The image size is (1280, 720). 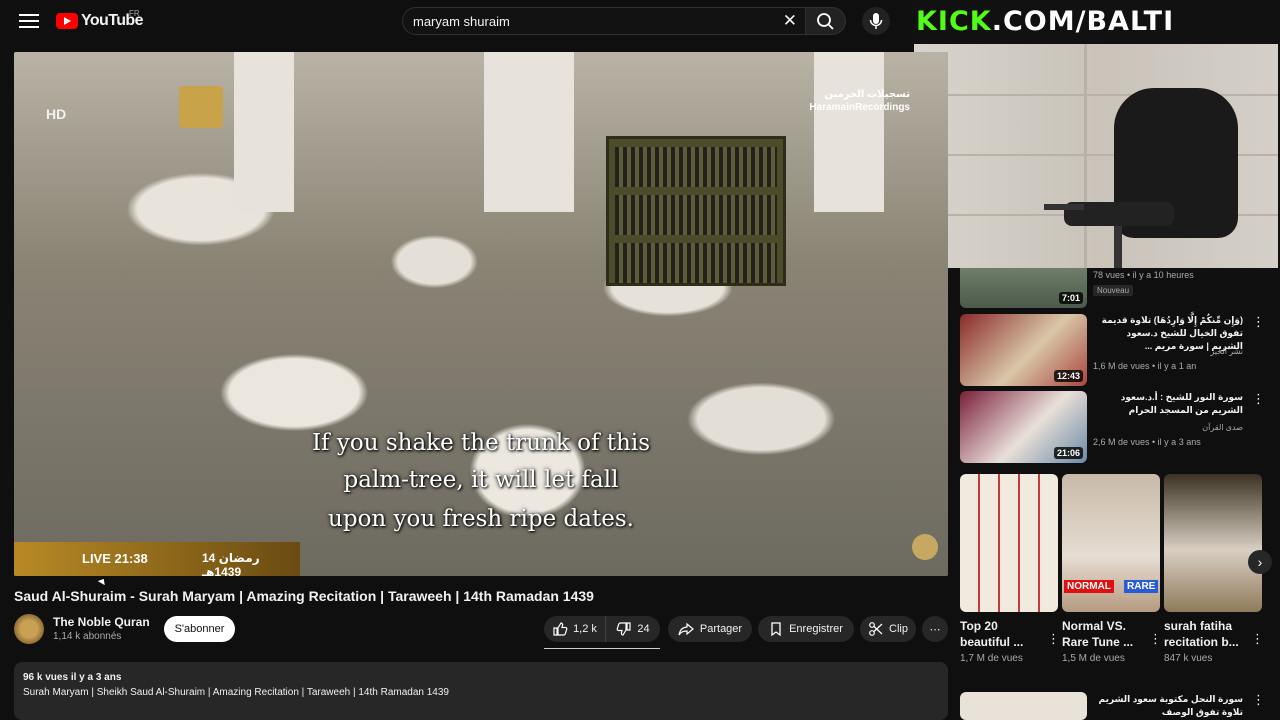 What do you see at coordinates (1068, 453) in the screenshot?
I see `video-duration: 21:06` at bounding box center [1068, 453].